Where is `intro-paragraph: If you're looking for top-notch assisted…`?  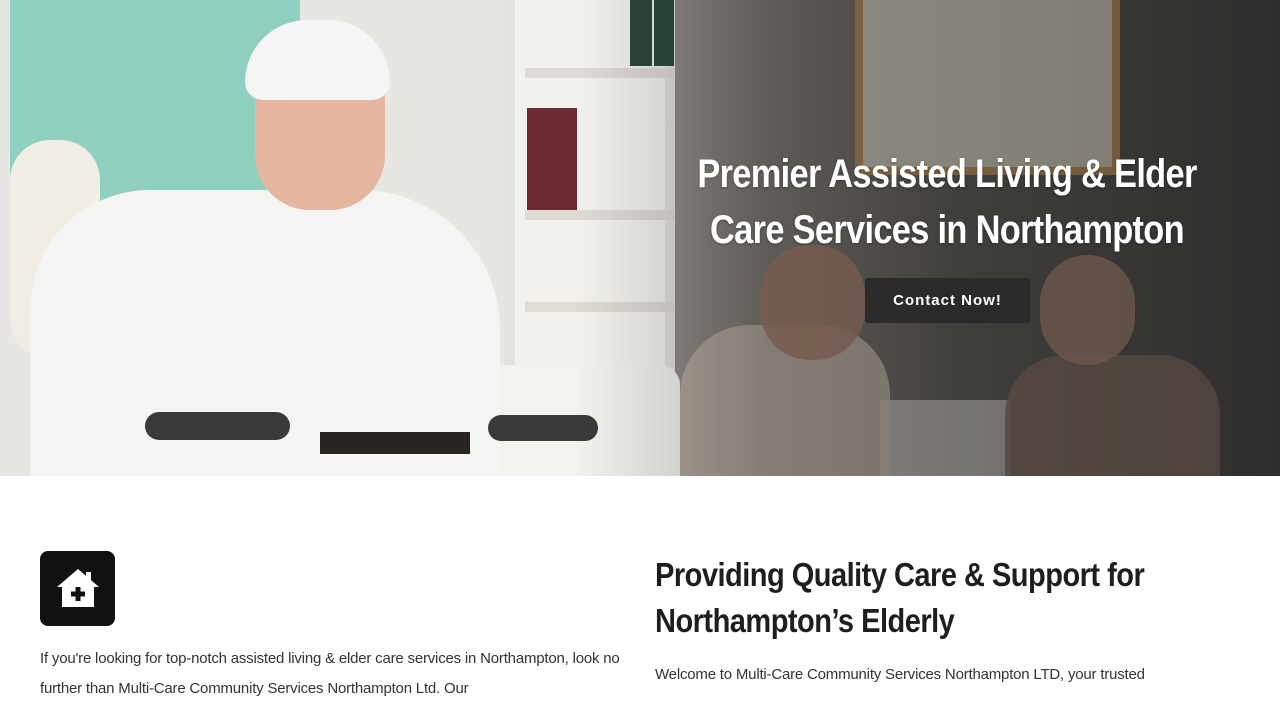
intro-paragraph: If you're looking for top-notch assisted… is located at coordinates (330, 673).